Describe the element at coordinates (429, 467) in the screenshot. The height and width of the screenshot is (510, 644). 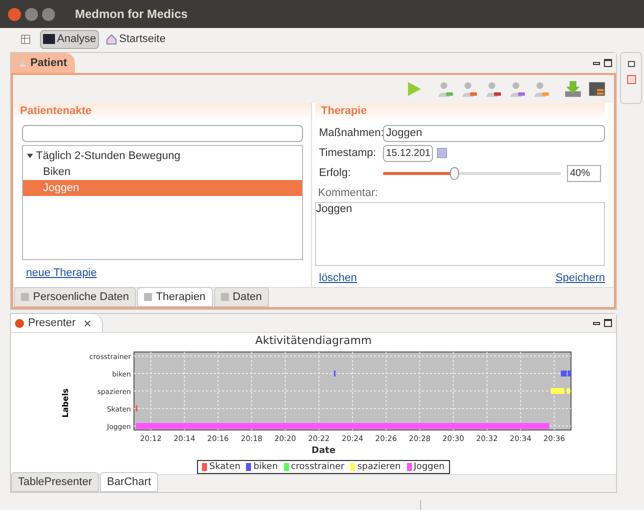
I see `legend-label: Joggen` at that location.